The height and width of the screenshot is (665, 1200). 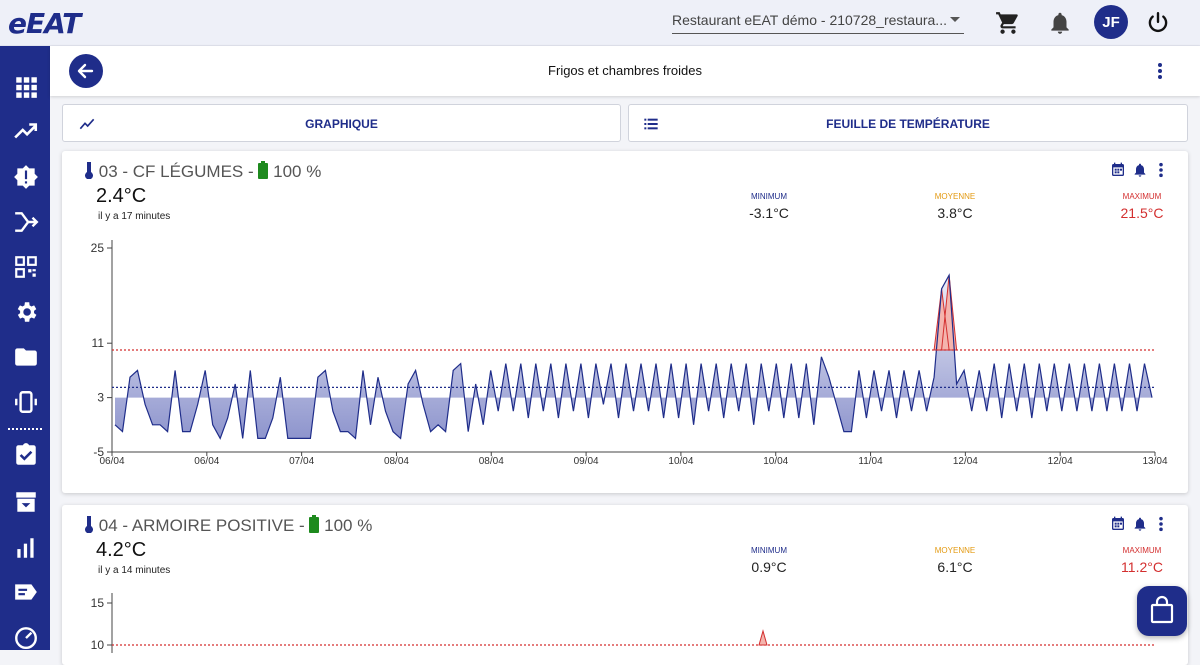 I want to click on shopping-bag-icon, so click(x=1162, y=609).